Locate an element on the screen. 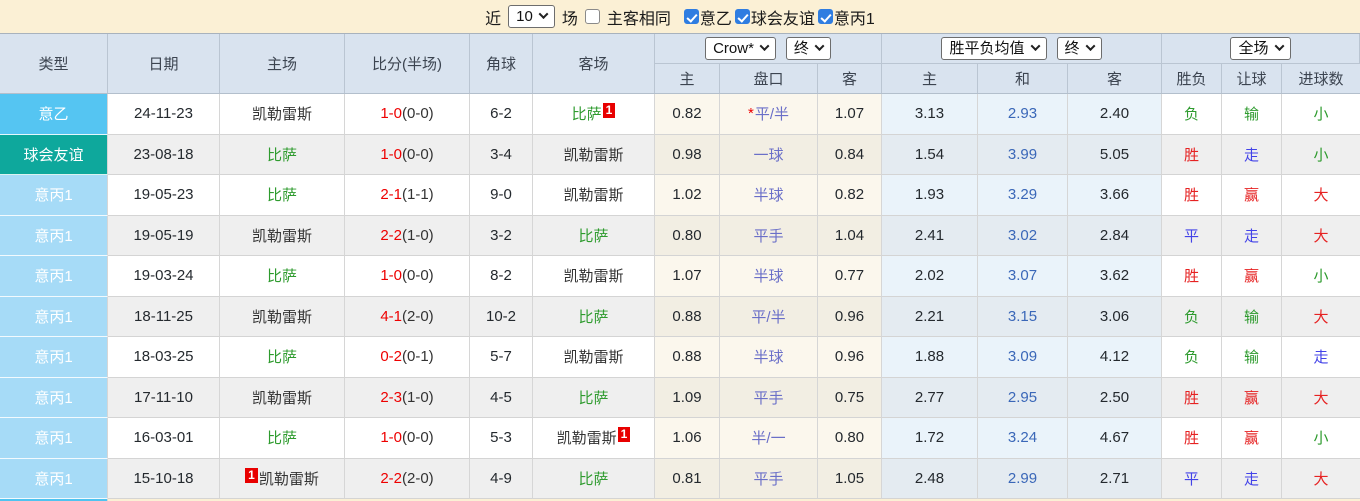  header-corner: 角球 is located at coordinates (501, 63).